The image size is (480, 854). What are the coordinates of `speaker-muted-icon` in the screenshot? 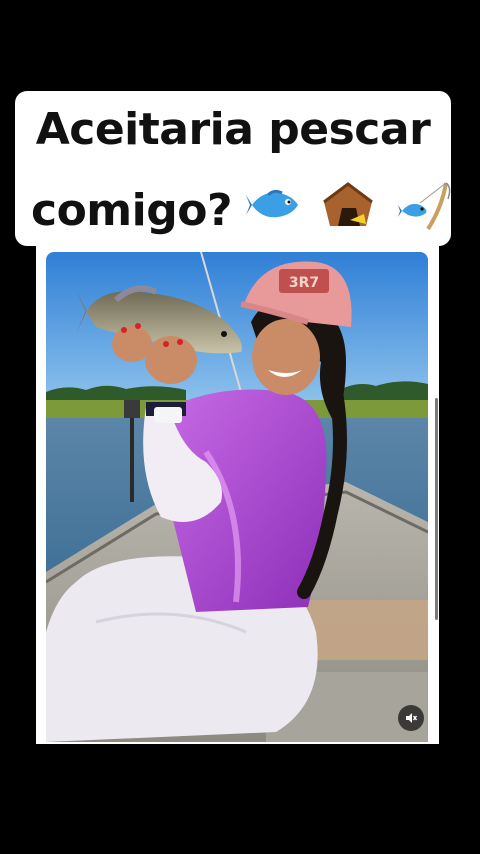 It's located at (412, 718).